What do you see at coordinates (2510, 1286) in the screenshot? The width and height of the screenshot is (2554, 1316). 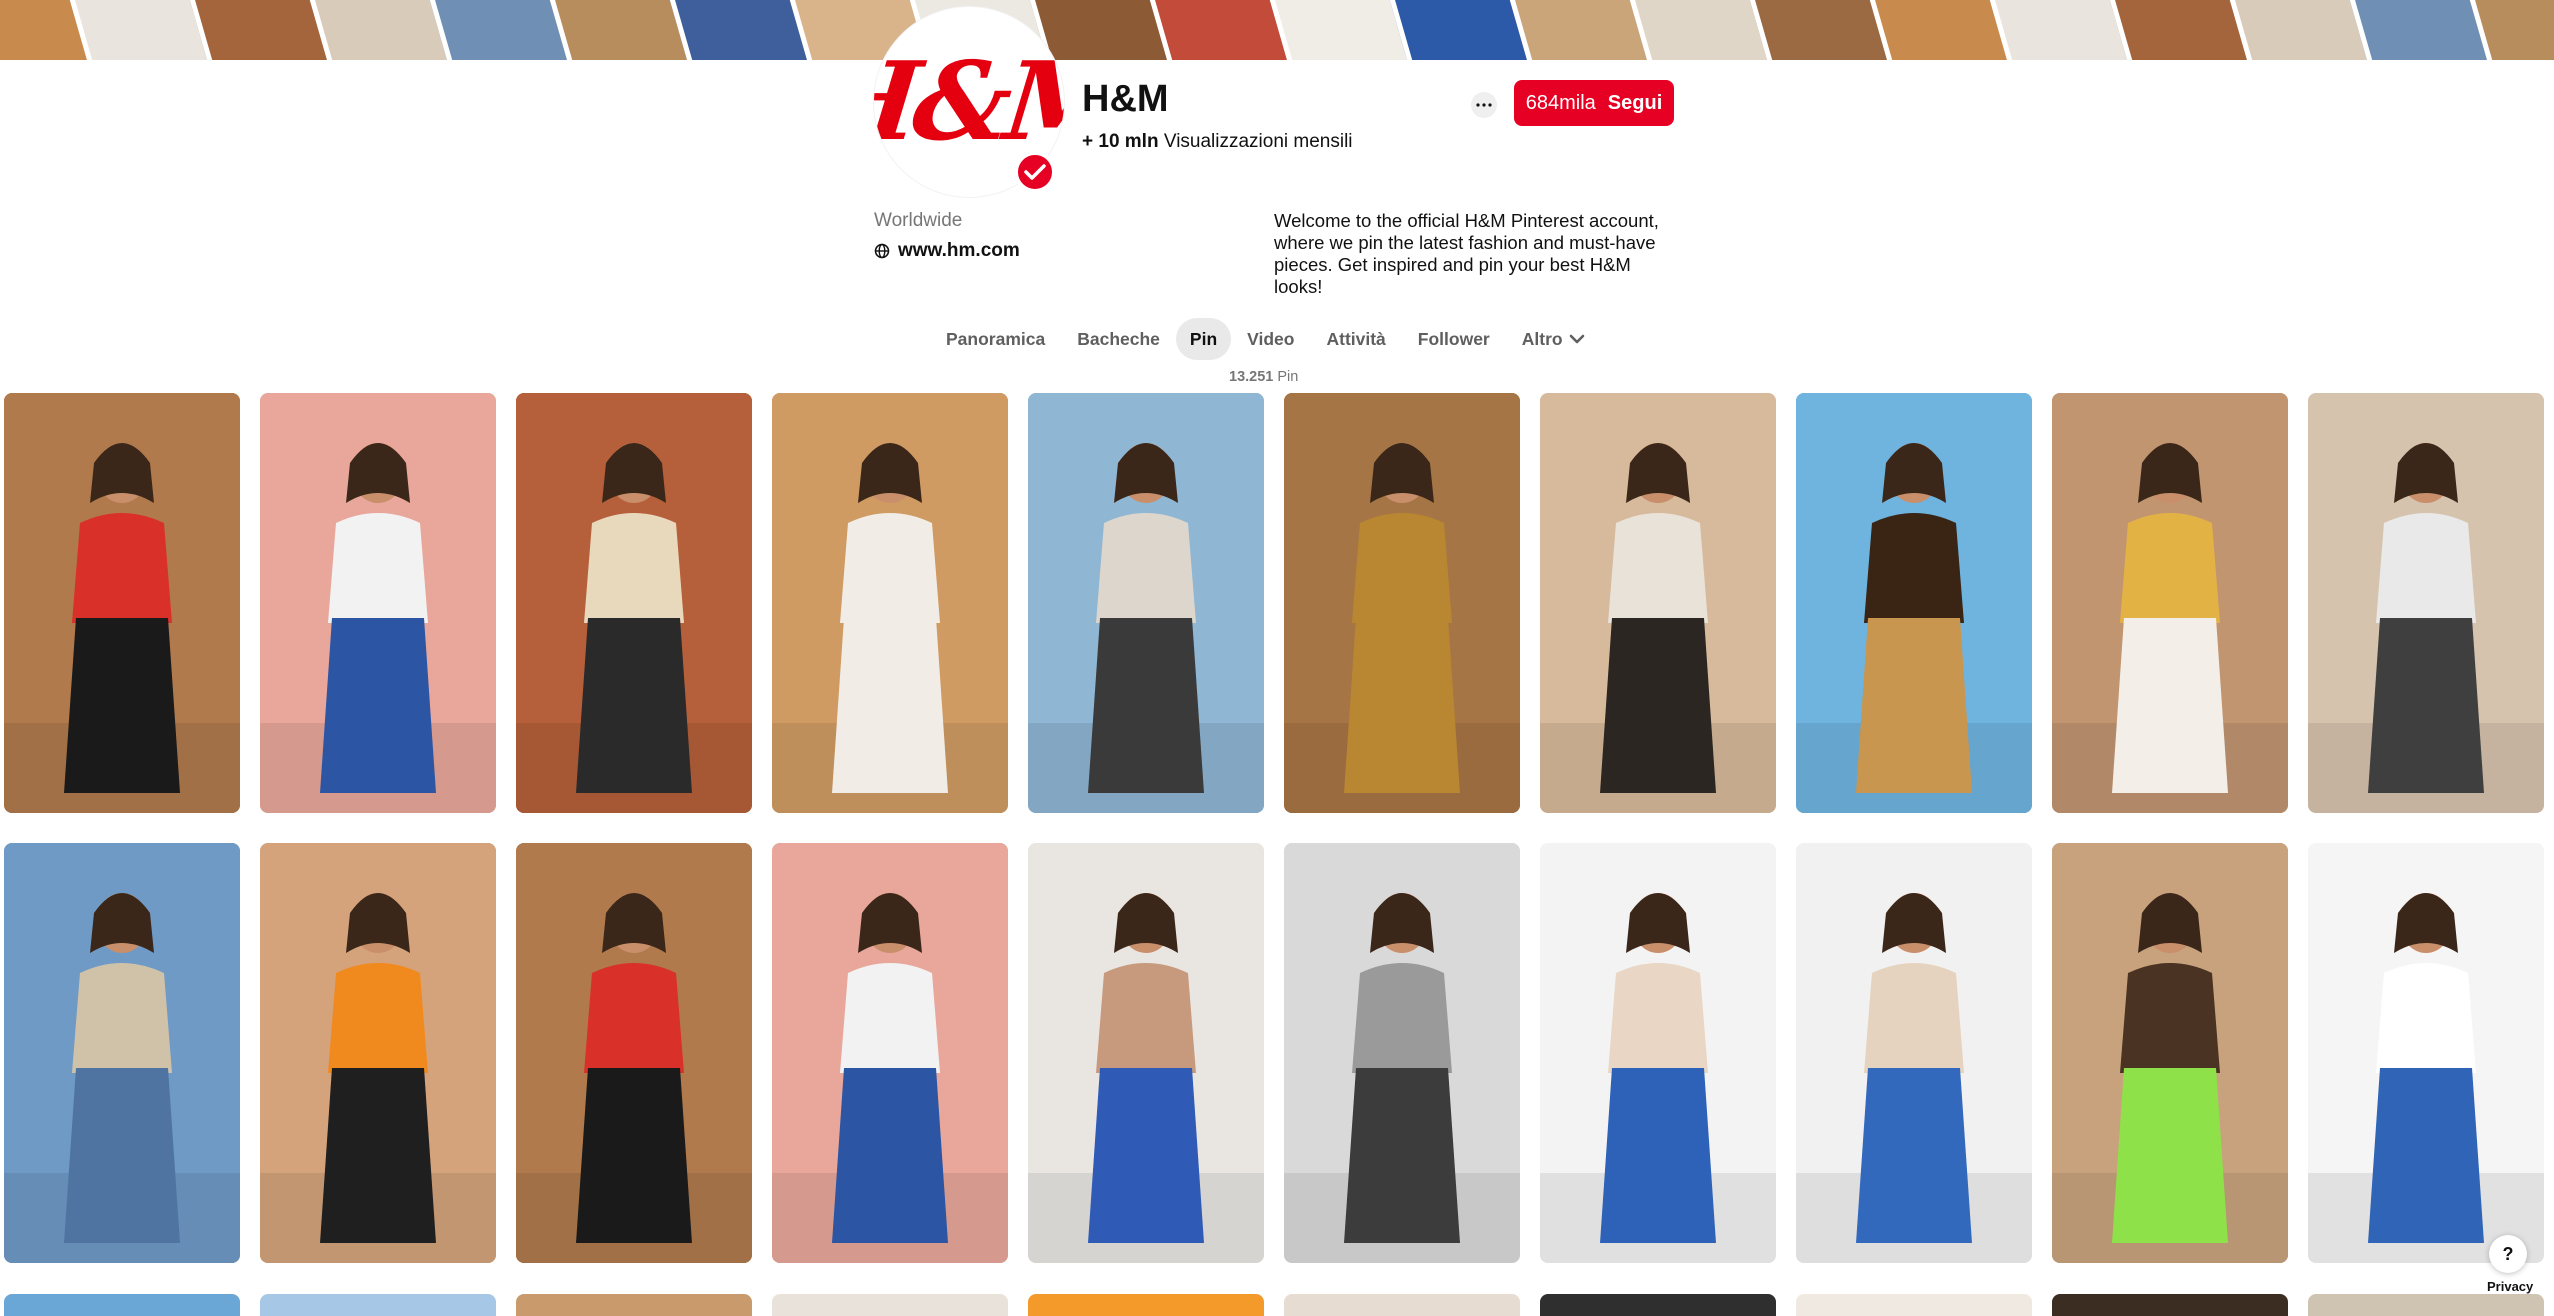 I see `privacy-link: Privacy` at bounding box center [2510, 1286].